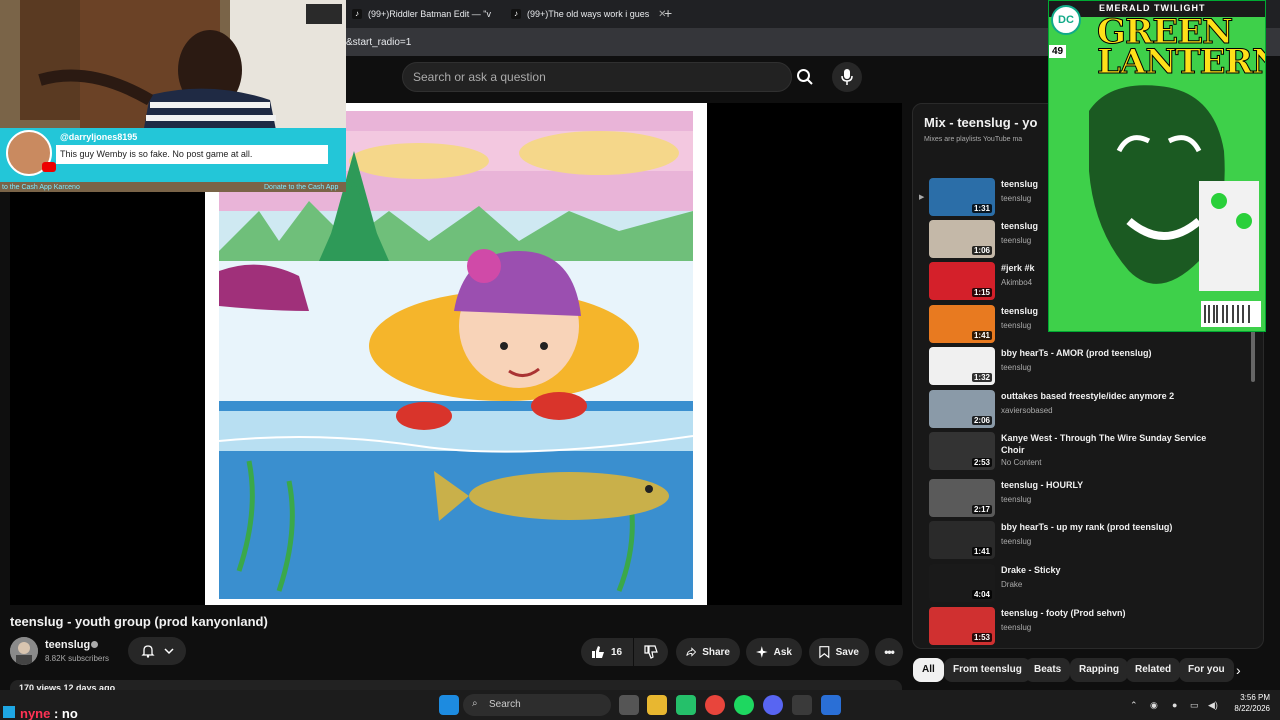  I want to click on chip-for-you: For you, so click(1206, 670).